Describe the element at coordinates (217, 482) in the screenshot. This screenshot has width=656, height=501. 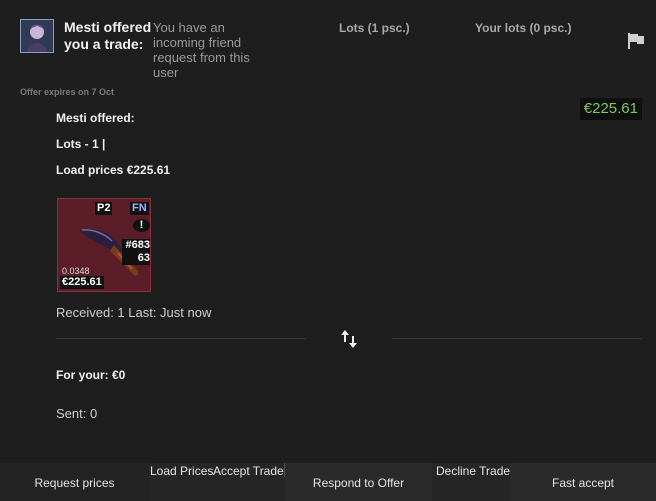
I see `load-accept-group: Load Prices Accept Trade` at that location.